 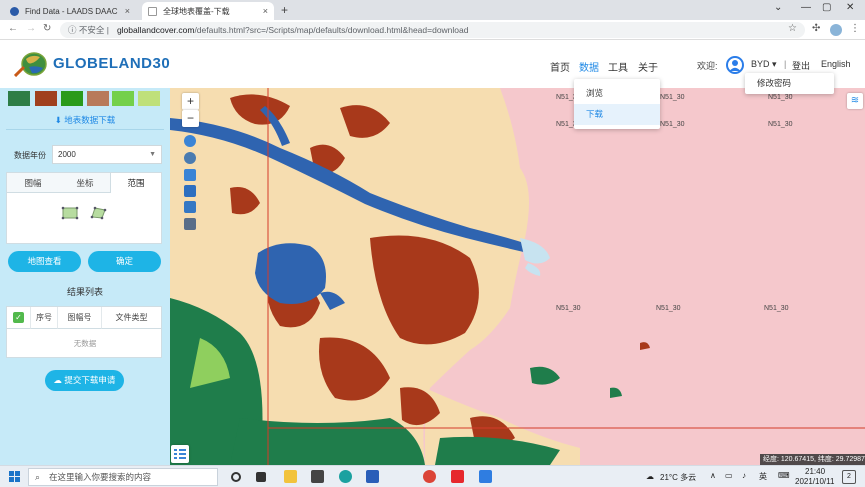 What do you see at coordinates (46, 98) in the screenshot?
I see `legend-swatch-artificial` at bounding box center [46, 98].